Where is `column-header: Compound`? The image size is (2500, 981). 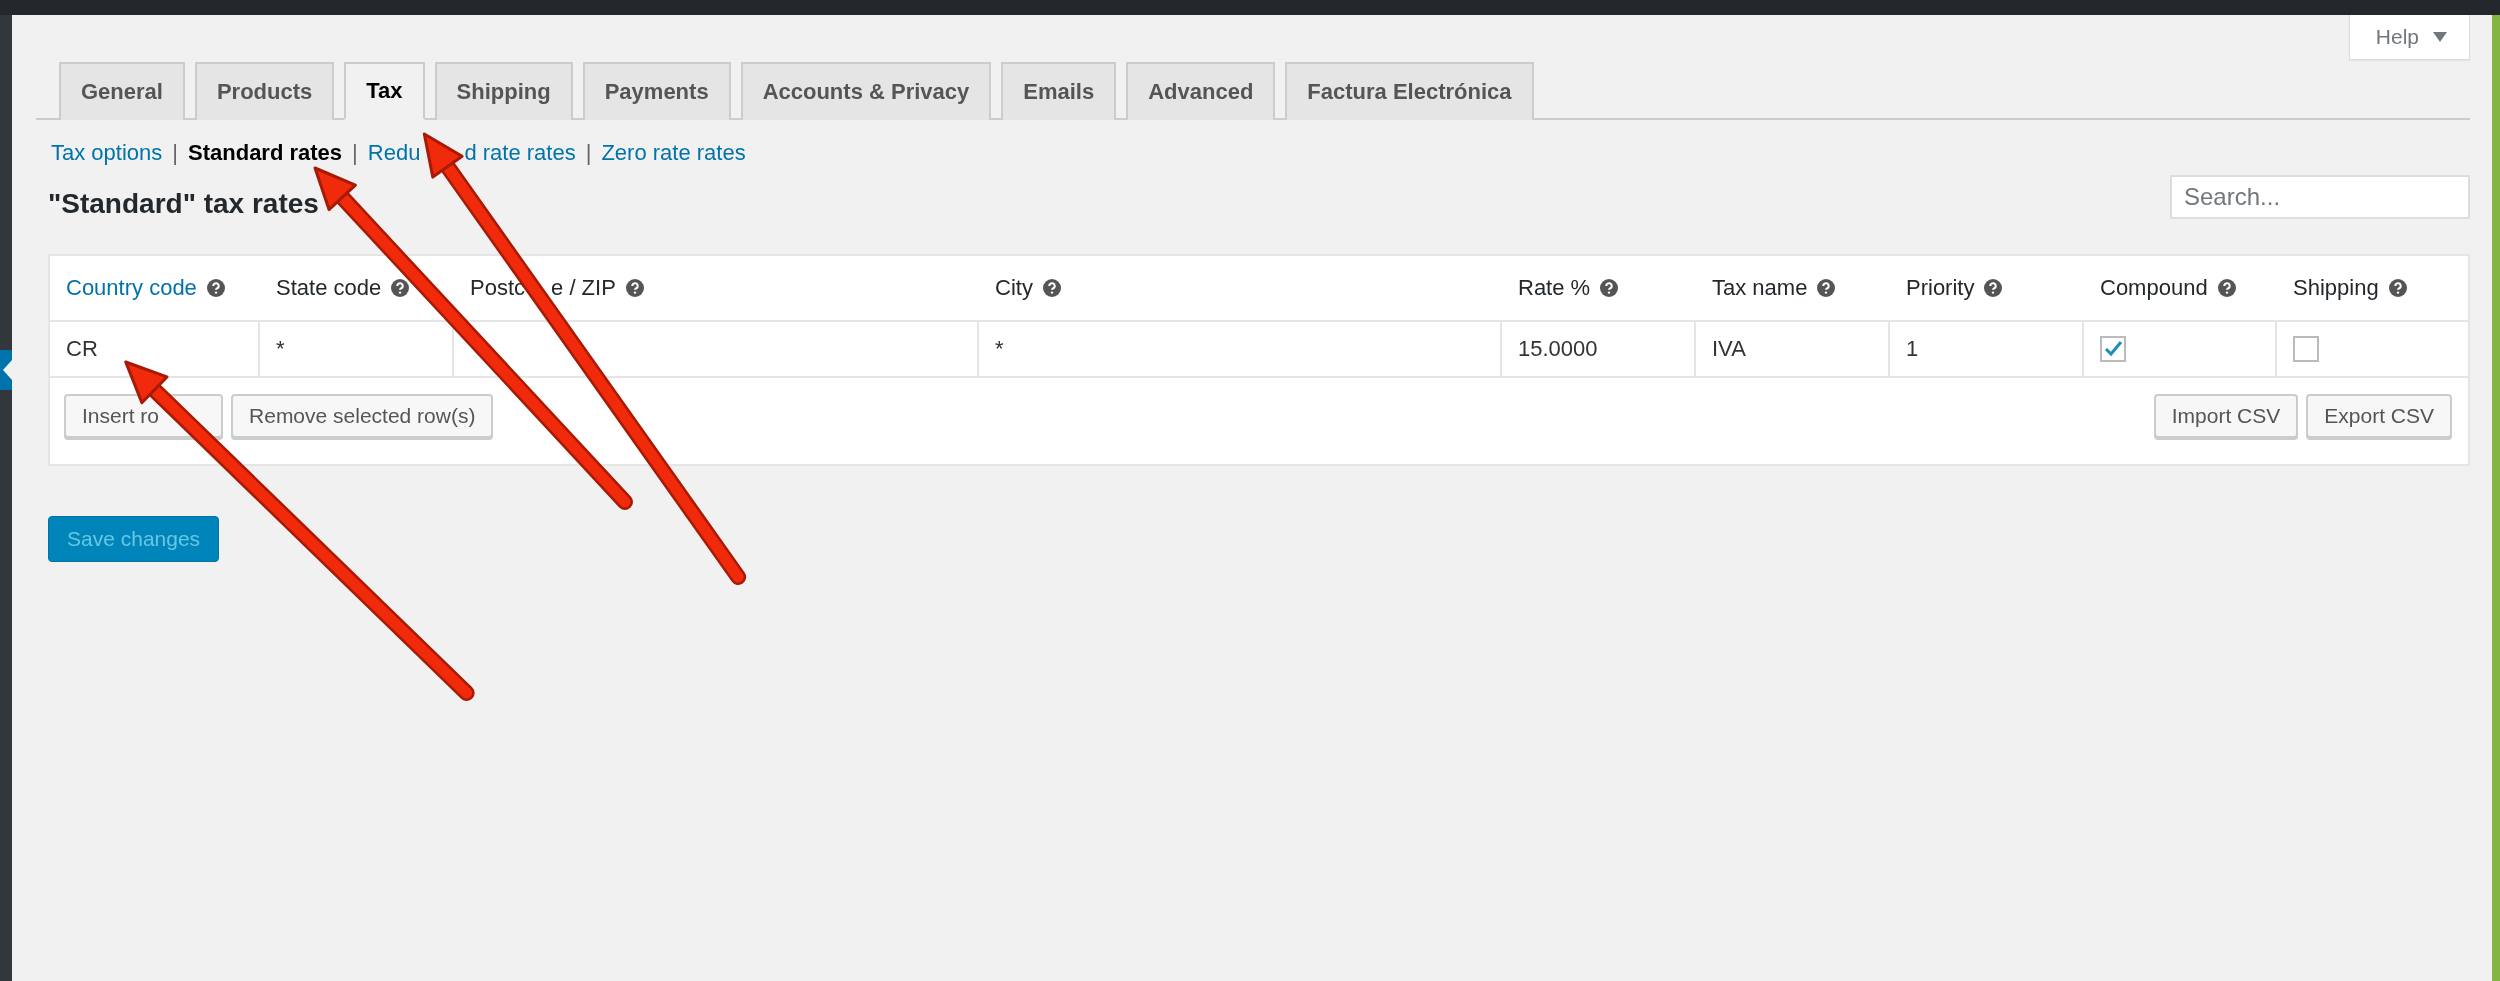
column-header: Compound is located at coordinates (2154, 288).